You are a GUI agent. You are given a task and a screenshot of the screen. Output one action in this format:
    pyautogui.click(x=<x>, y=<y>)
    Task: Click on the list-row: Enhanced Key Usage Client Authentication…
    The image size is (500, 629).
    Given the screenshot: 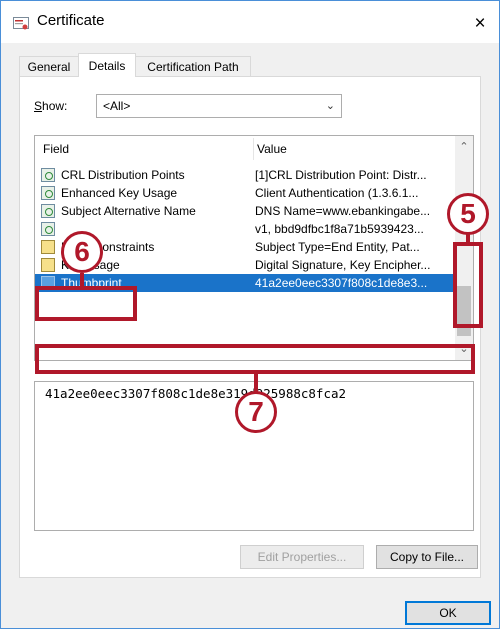 What is the action you would take?
    pyautogui.click(x=245, y=193)
    